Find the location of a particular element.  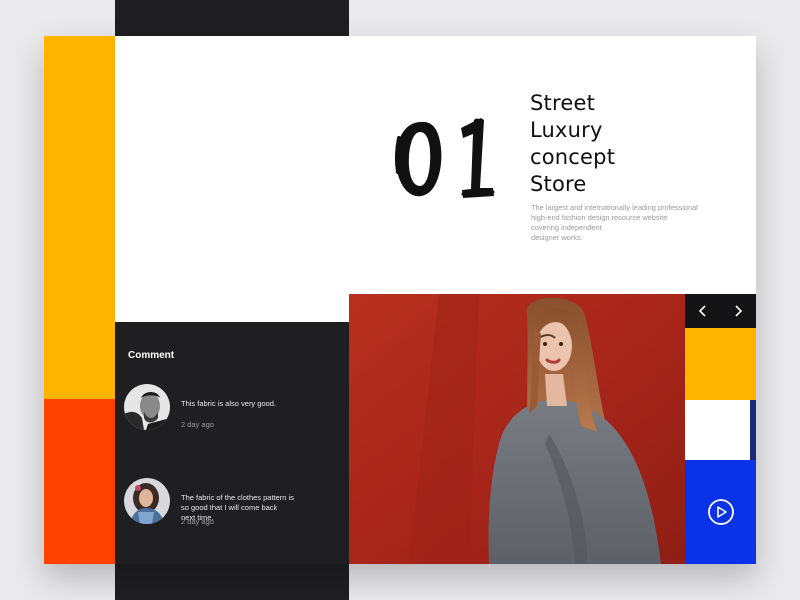

hero-number is located at coordinates (444, 158).